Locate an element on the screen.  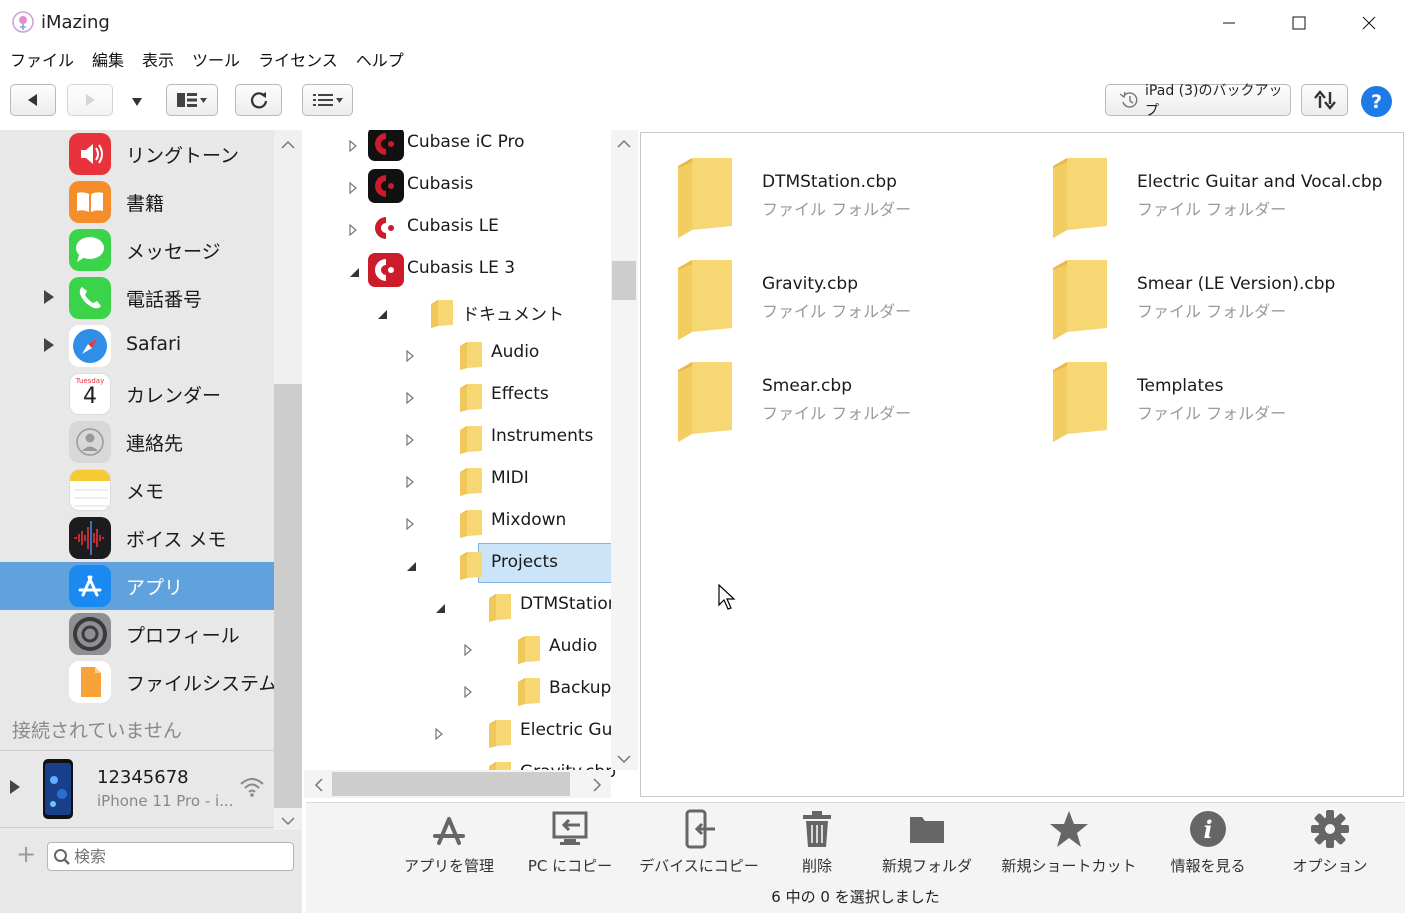
sidebar-item-ringtones: リングトーン is located at coordinates (137, 154).